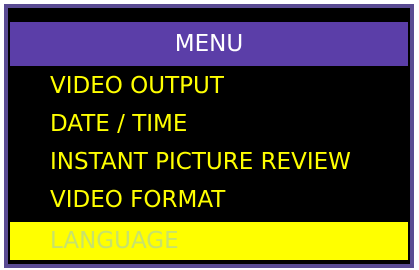 The width and height of the screenshot is (419, 270). What do you see at coordinates (209, 162) in the screenshot?
I see `menu-item-instant-picture-review: INSTANT PICTURE REVIEW` at bounding box center [209, 162].